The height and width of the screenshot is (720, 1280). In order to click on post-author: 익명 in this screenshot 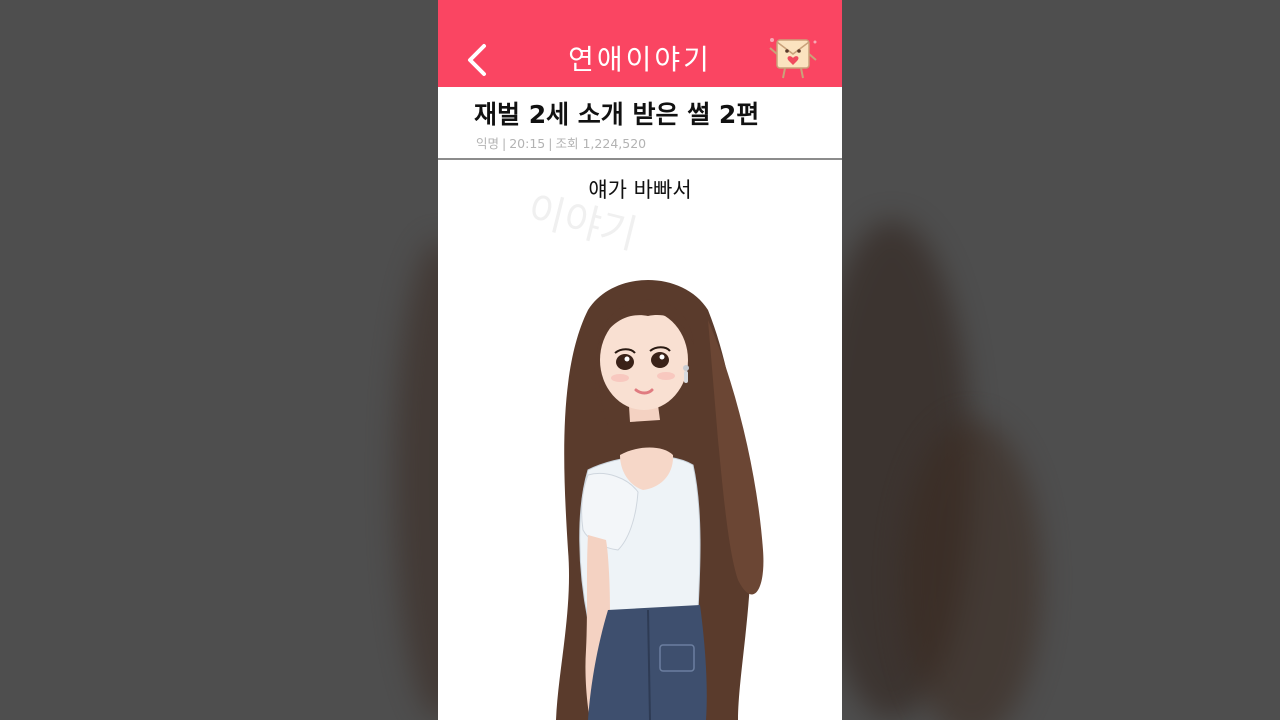, I will do `click(488, 143)`.